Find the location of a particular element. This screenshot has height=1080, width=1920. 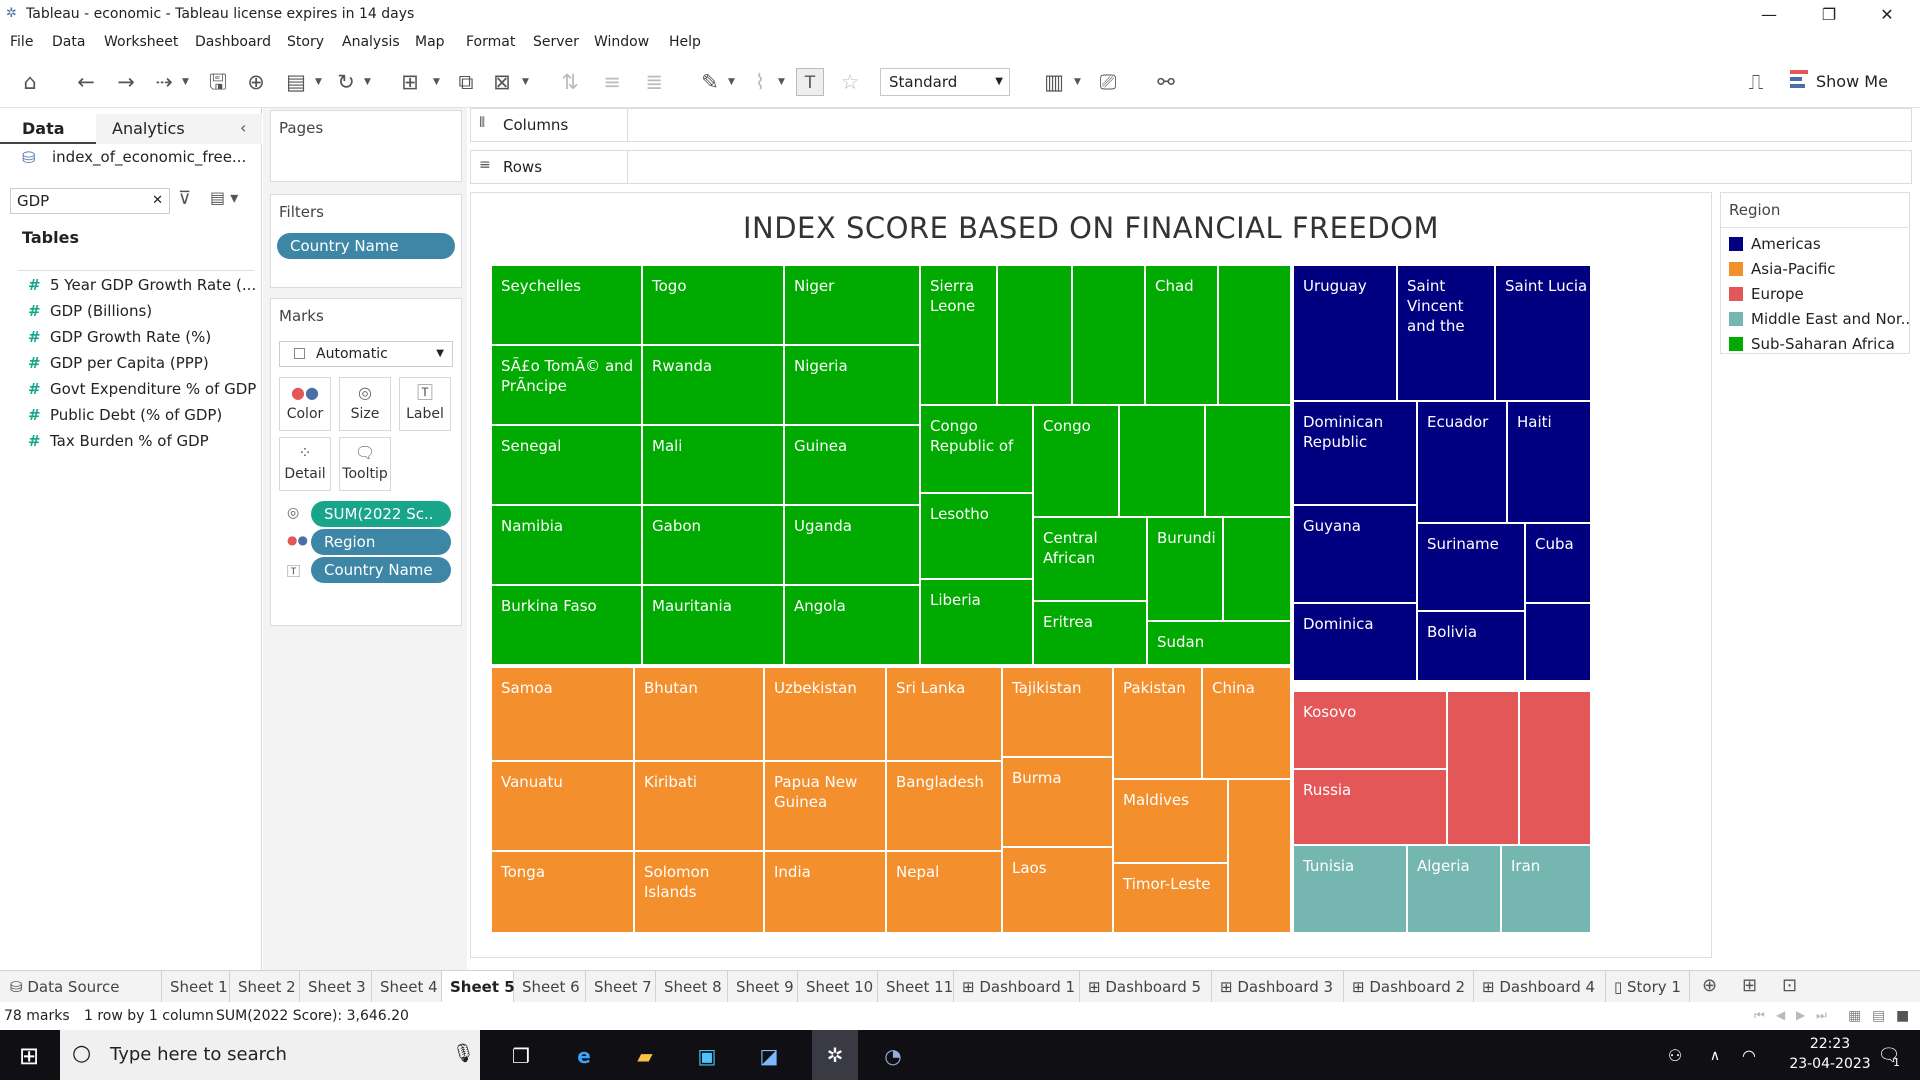

restore-button: ❐ is located at coordinates (1829, 15).